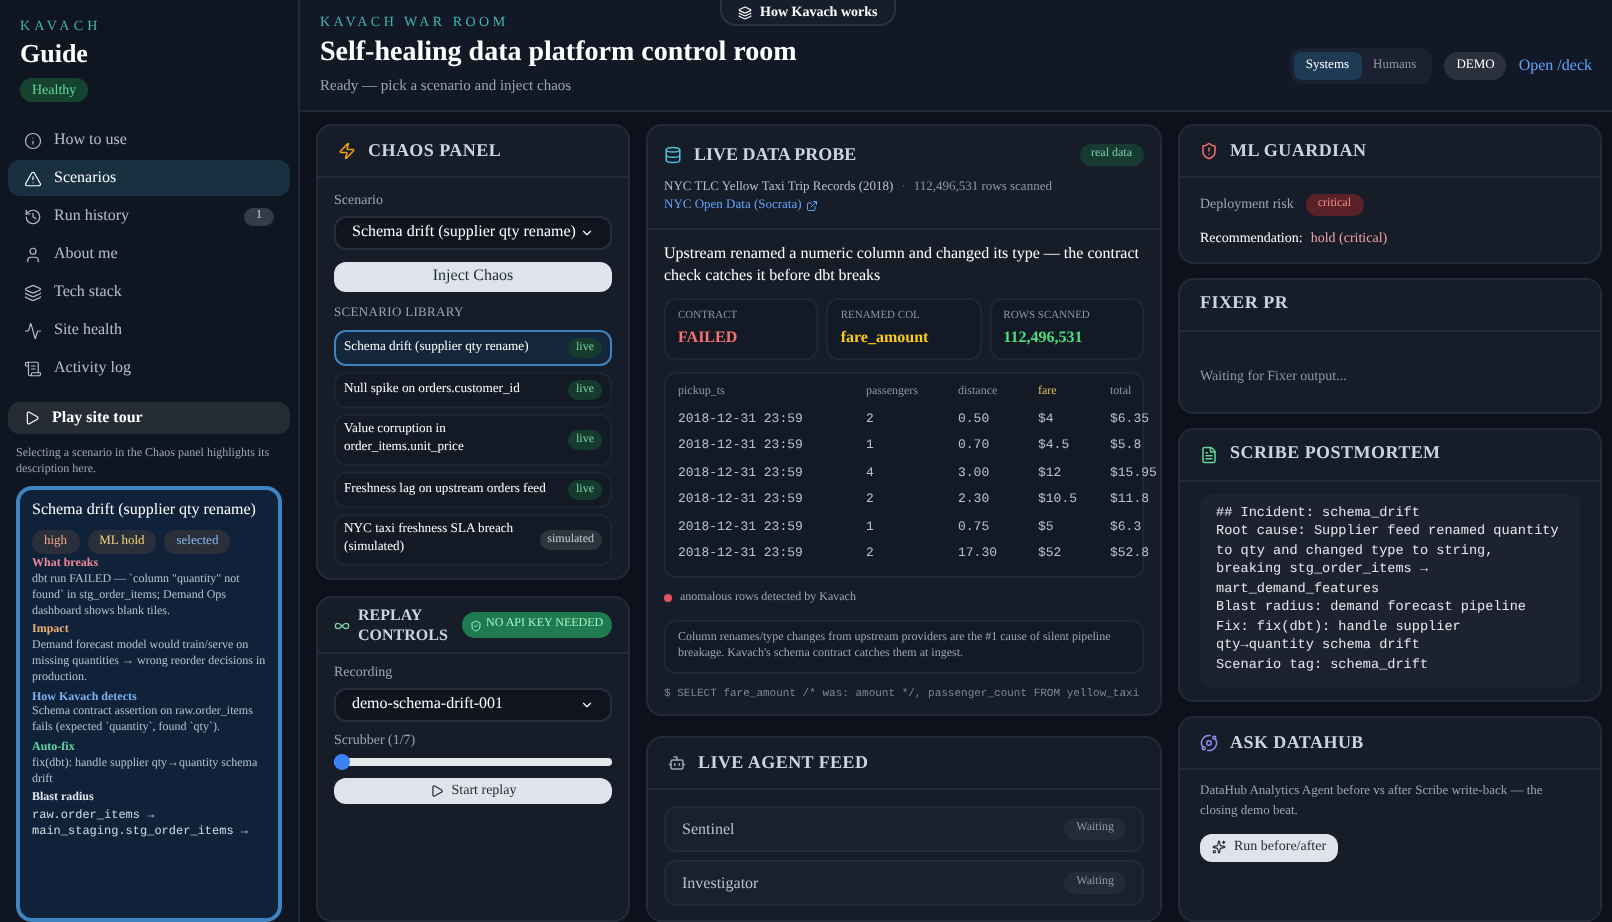 The width and height of the screenshot is (1612, 922). I want to click on database-icon, so click(673, 155).